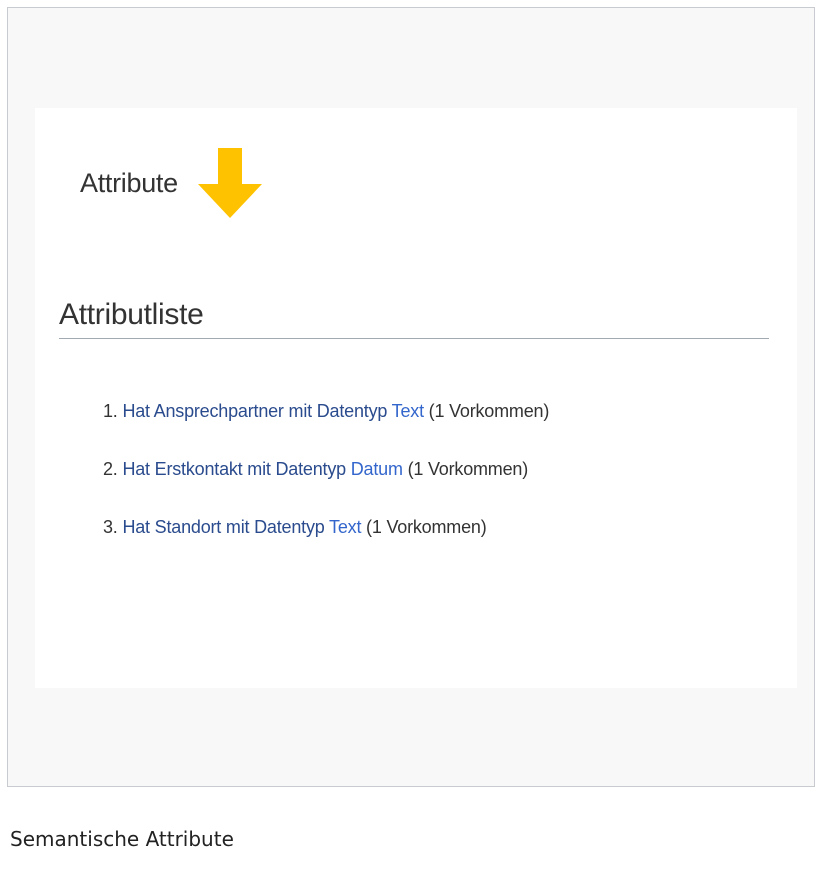 Image resolution: width=817 pixels, height=872 pixels. I want to click on figure-caption: Semantische Attribute, so click(122, 839).